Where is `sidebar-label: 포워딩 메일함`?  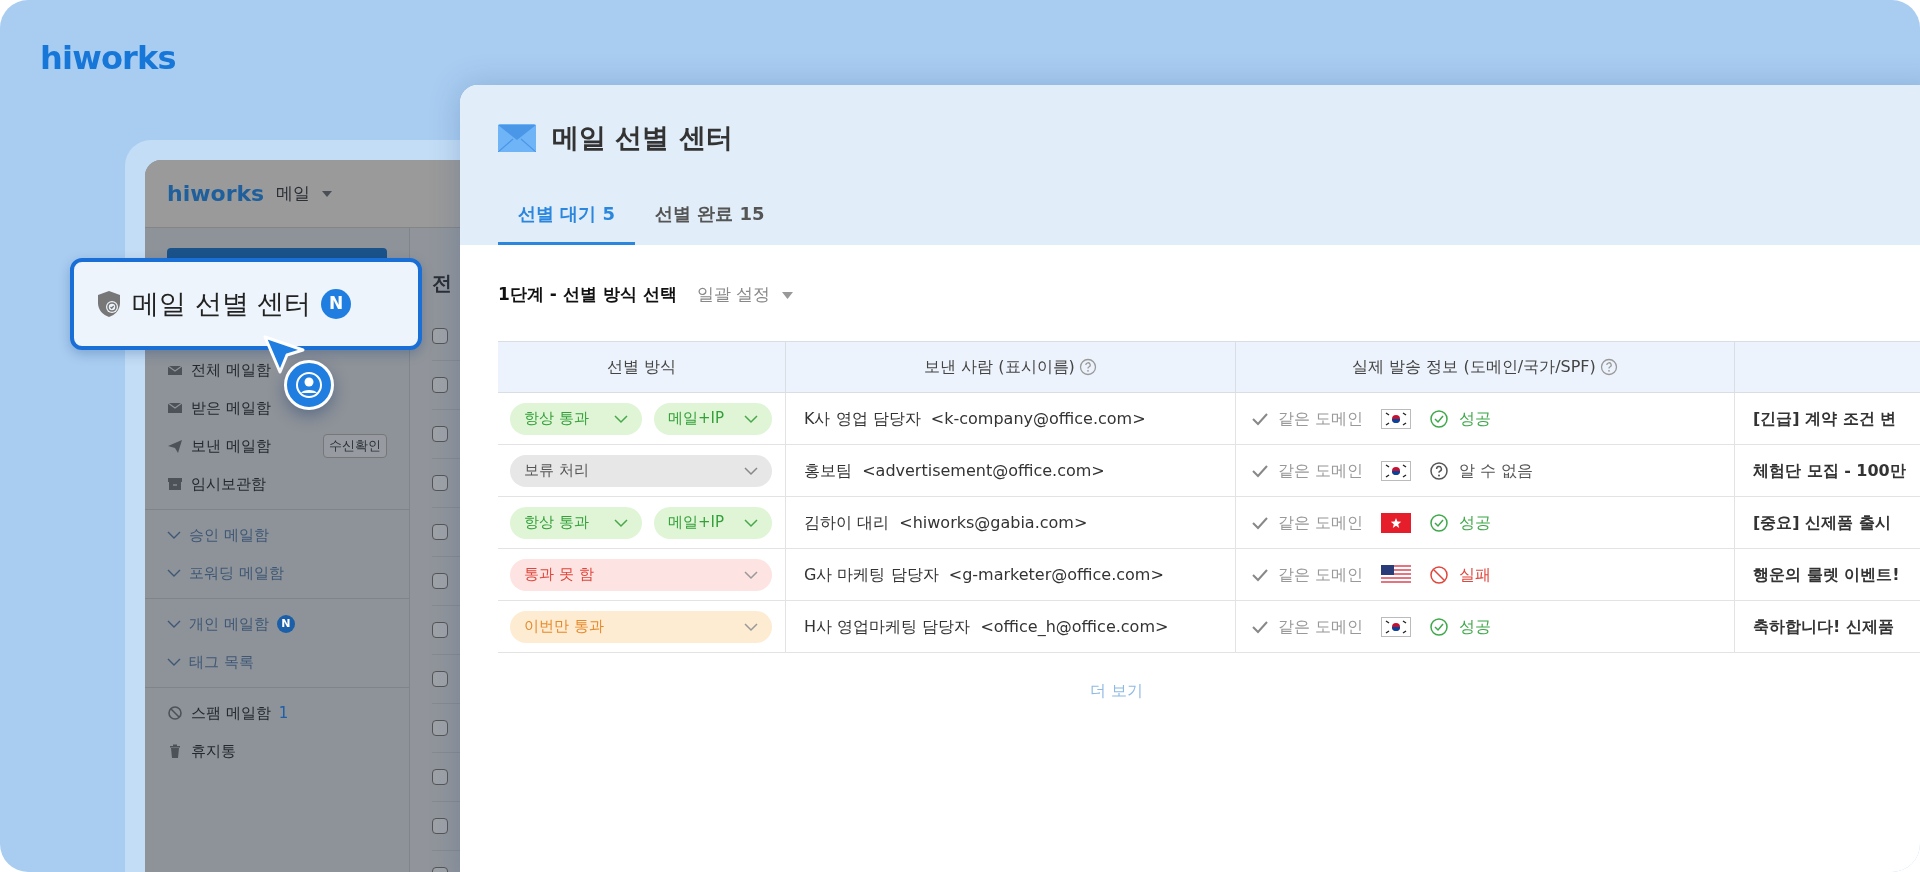
sidebar-label: 포워딩 메일함 is located at coordinates (236, 573).